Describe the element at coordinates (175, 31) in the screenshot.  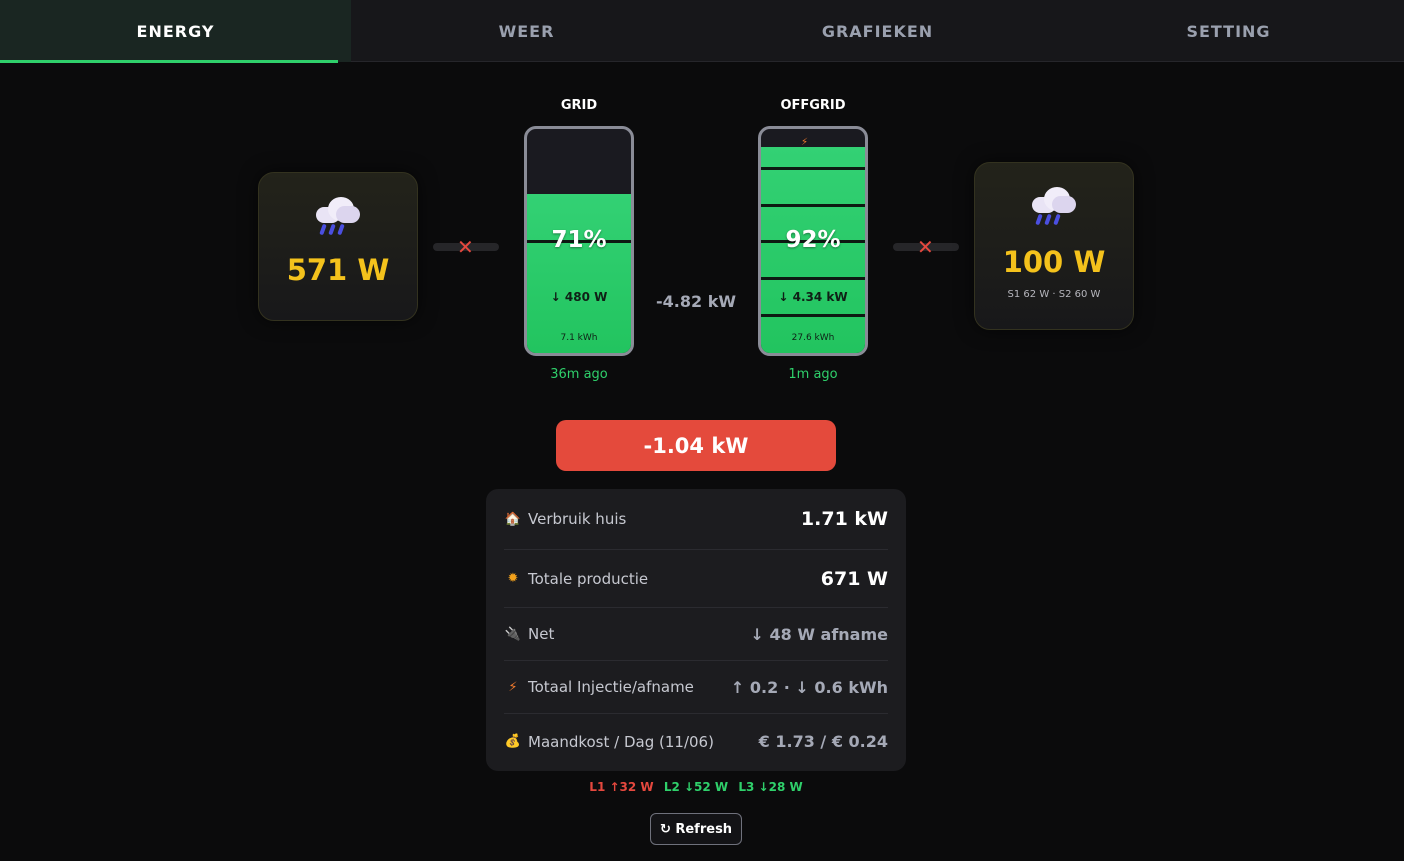
I see `tab-energy: ENERGY` at that location.